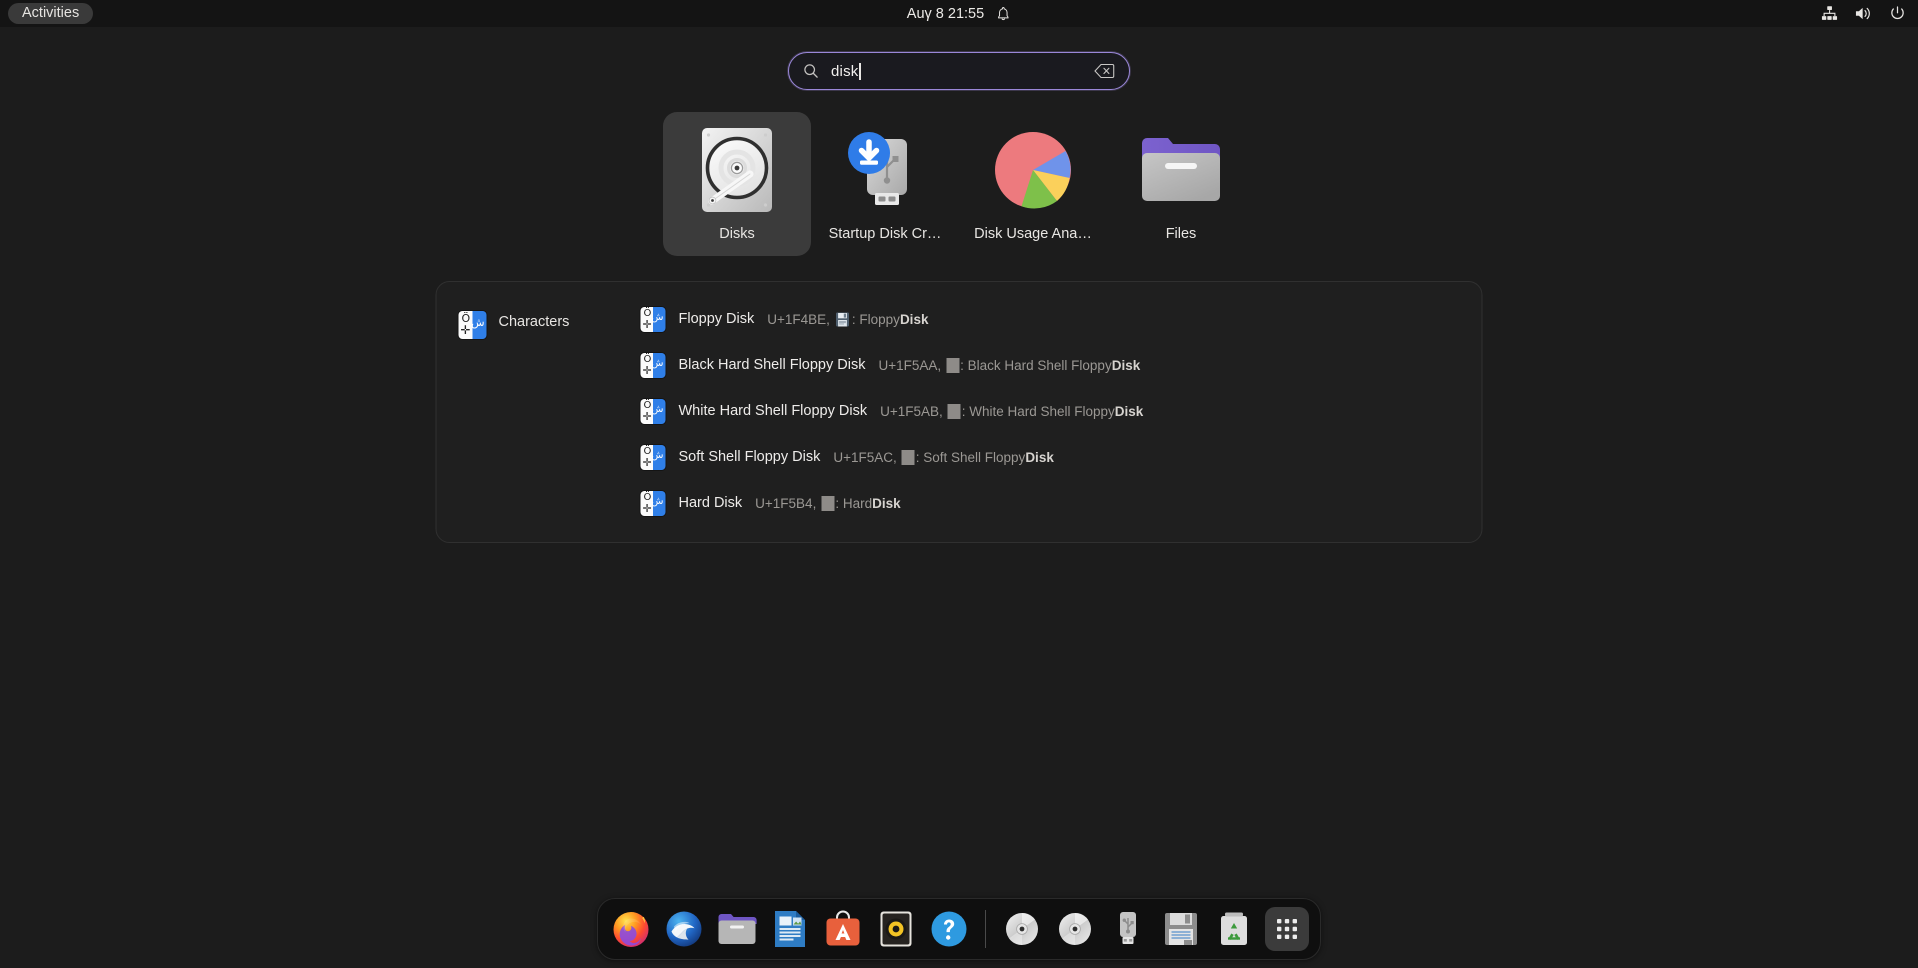 The height and width of the screenshot is (968, 1918). What do you see at coordinates (737, 234) in the screenshot?
I see `app-result-label: Disks` at bounding box center [737, 234].